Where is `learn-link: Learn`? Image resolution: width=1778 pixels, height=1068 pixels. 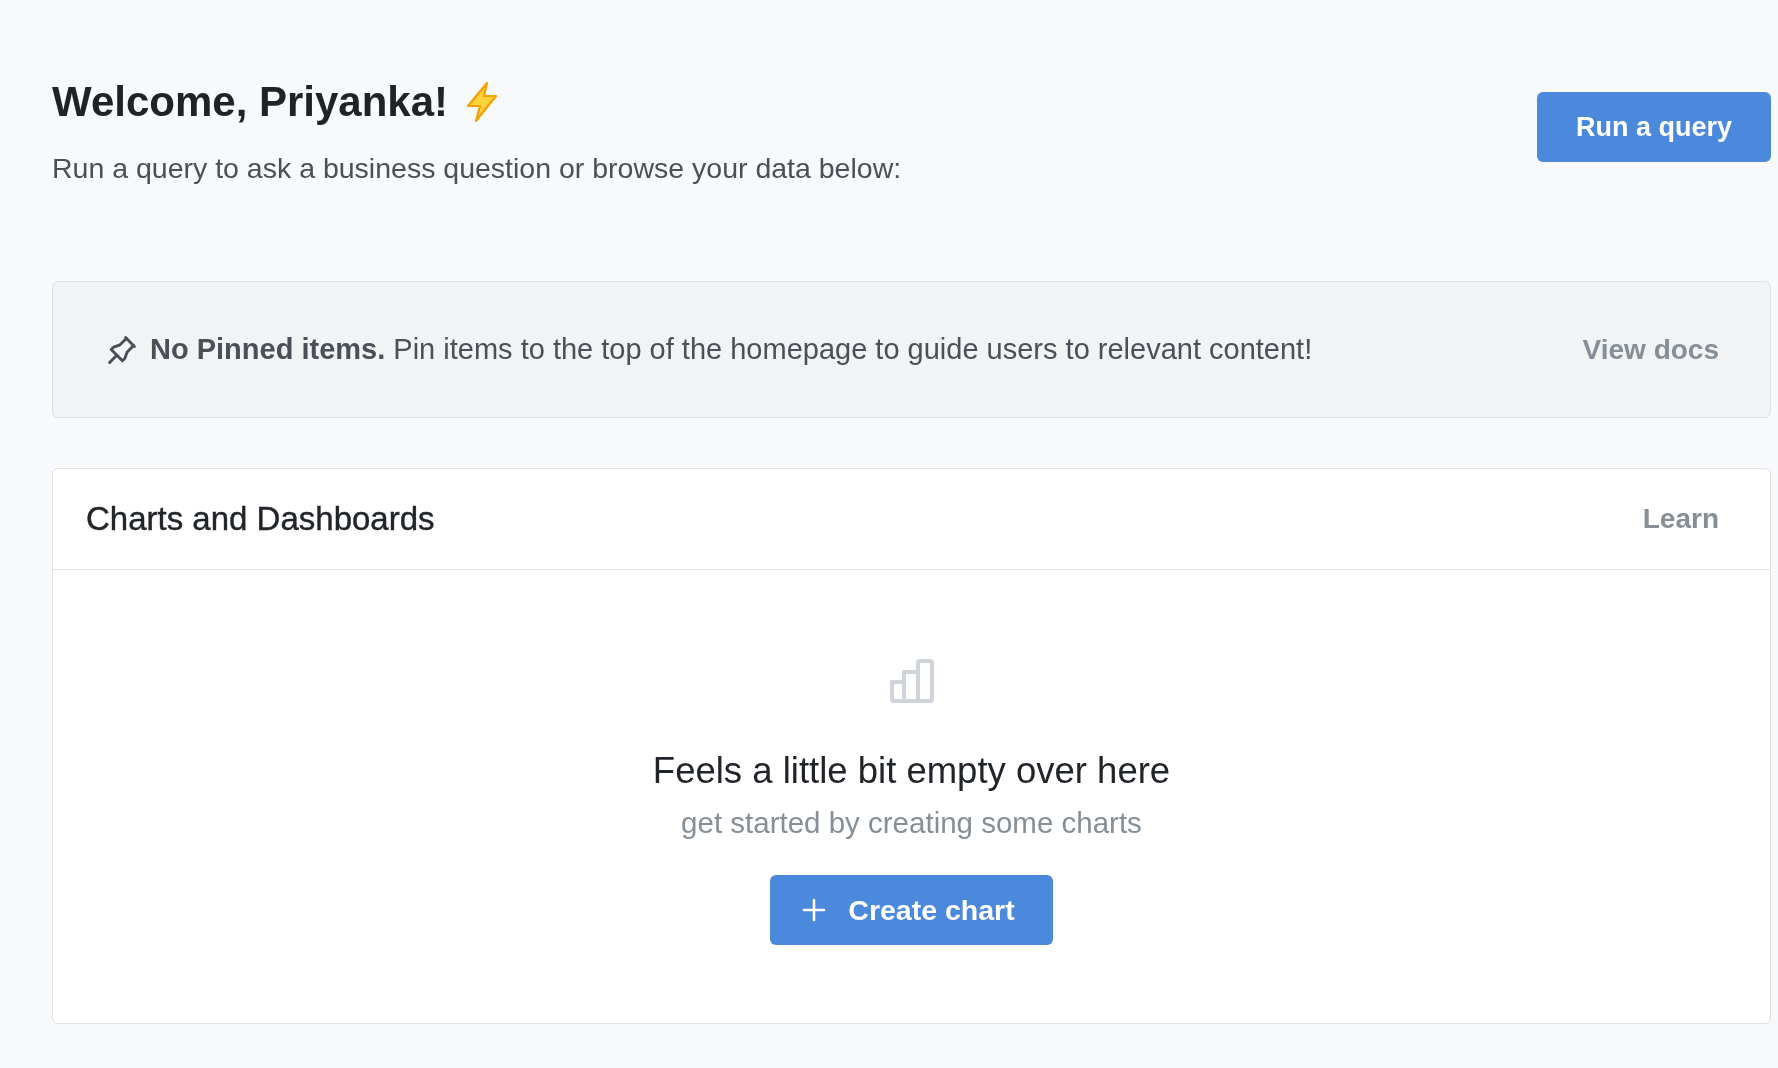
learn-link: Learn is located at coordinates (1680, 519).